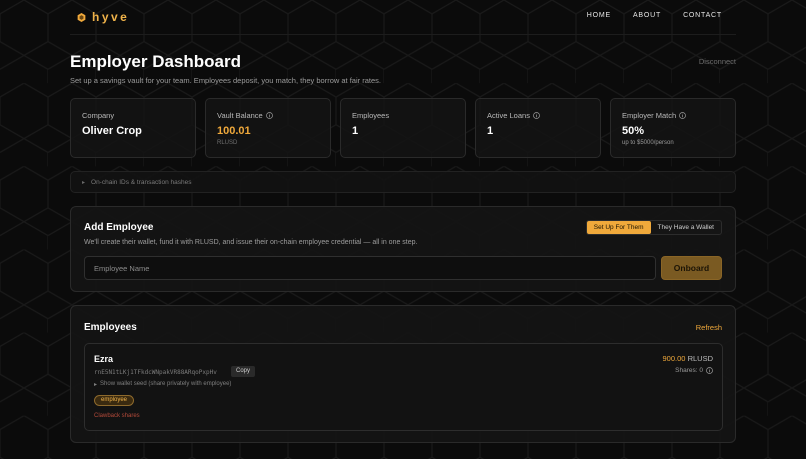  What do you see at coordinates (234, 131) in the screenshot?
I see `stat-value: 100.01` at bounding box center [234, 131].